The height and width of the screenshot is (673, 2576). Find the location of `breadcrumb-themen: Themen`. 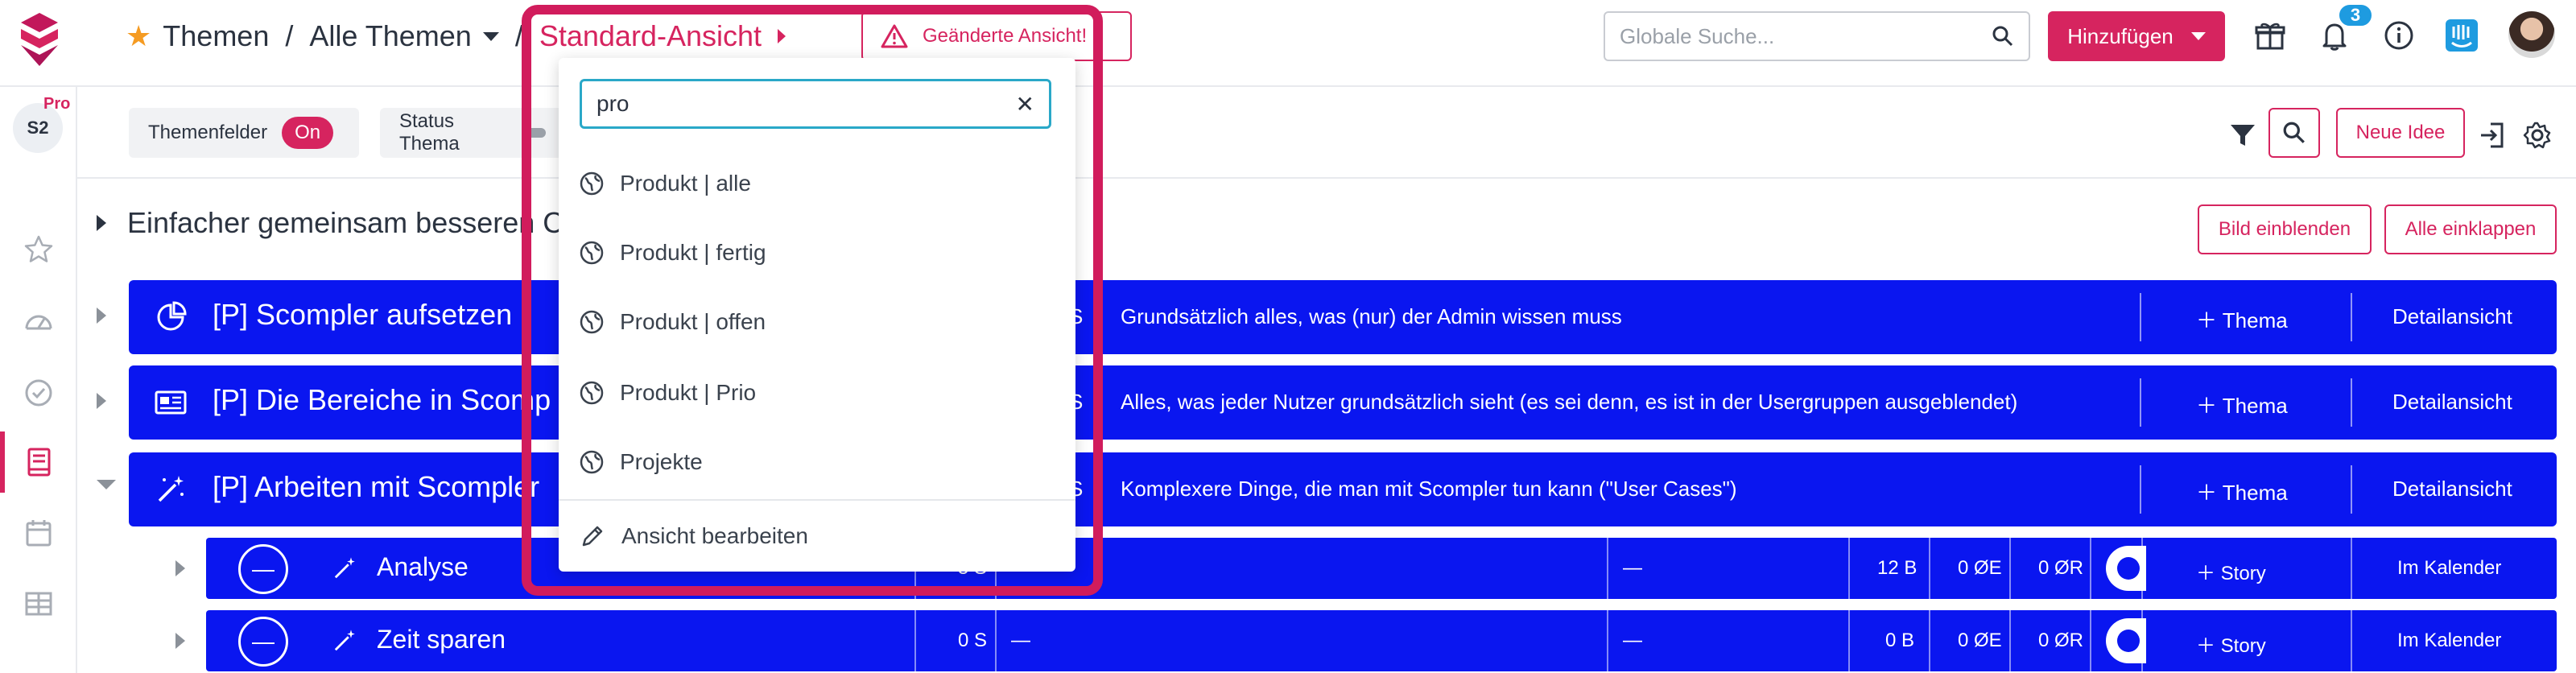

breadcrumb-themen: Themen is located at coordinates (216, 36).